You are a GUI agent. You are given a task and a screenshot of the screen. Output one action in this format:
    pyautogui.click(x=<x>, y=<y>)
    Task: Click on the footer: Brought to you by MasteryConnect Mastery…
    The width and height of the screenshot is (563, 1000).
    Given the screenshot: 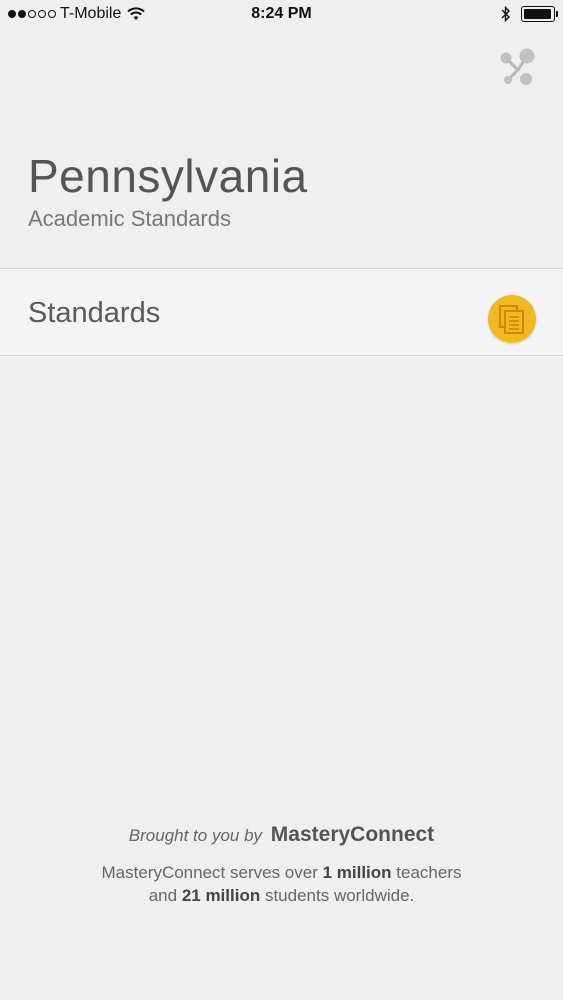 What is the action you would take?
    pyautogui.click(x=281, y=863)
    